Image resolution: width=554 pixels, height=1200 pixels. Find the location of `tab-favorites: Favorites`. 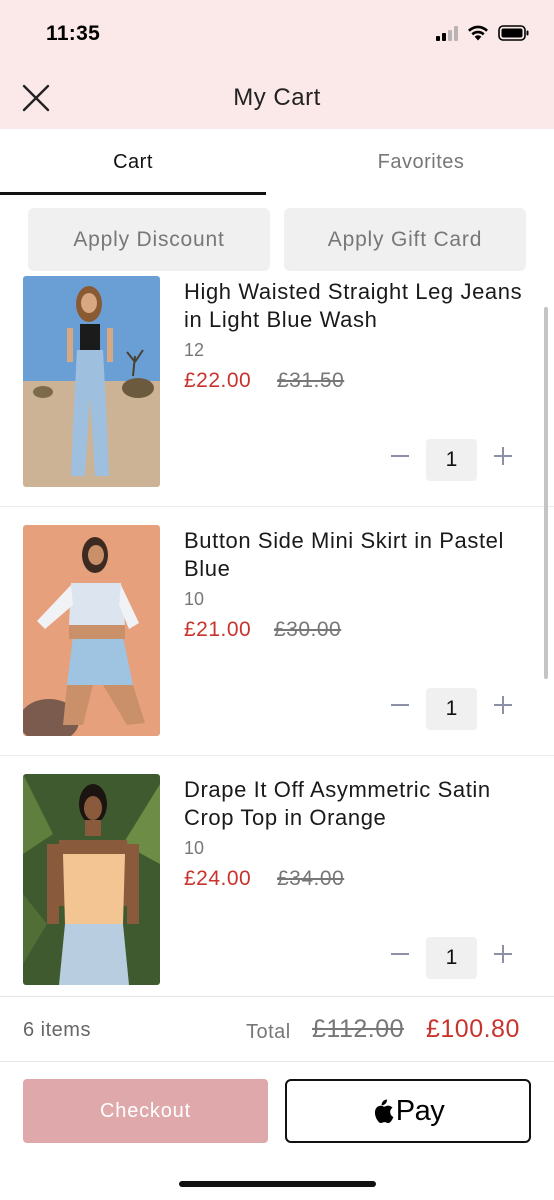

tab-favorites: Favorites is located at coordinates (421, 162).